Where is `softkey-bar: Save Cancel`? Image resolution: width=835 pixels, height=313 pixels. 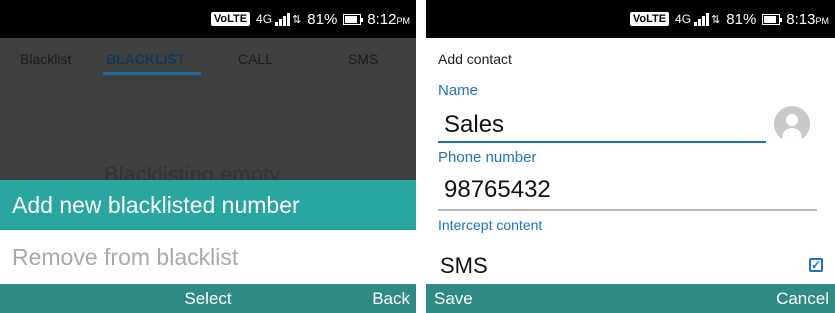
softkey-bar: Save Cancel is located at coordinates (630, 298).